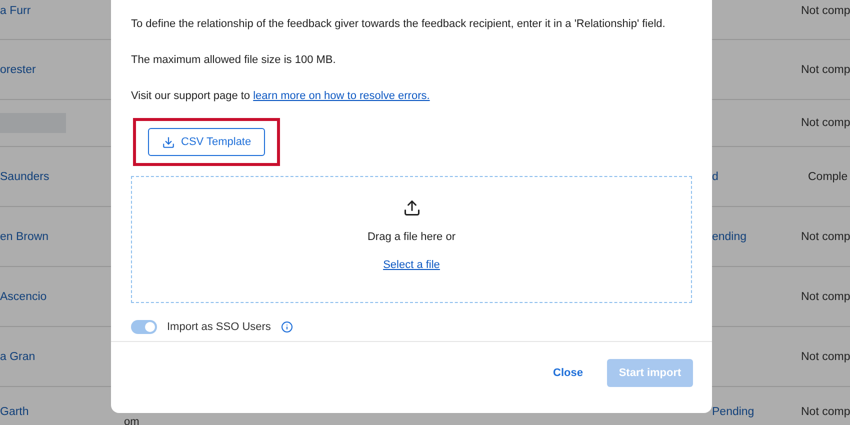 This screenshot has height=425, width=850. Describe the element at coordinates (18, 356) in the screenshot. I see `participant-name: a Gran` at that location.